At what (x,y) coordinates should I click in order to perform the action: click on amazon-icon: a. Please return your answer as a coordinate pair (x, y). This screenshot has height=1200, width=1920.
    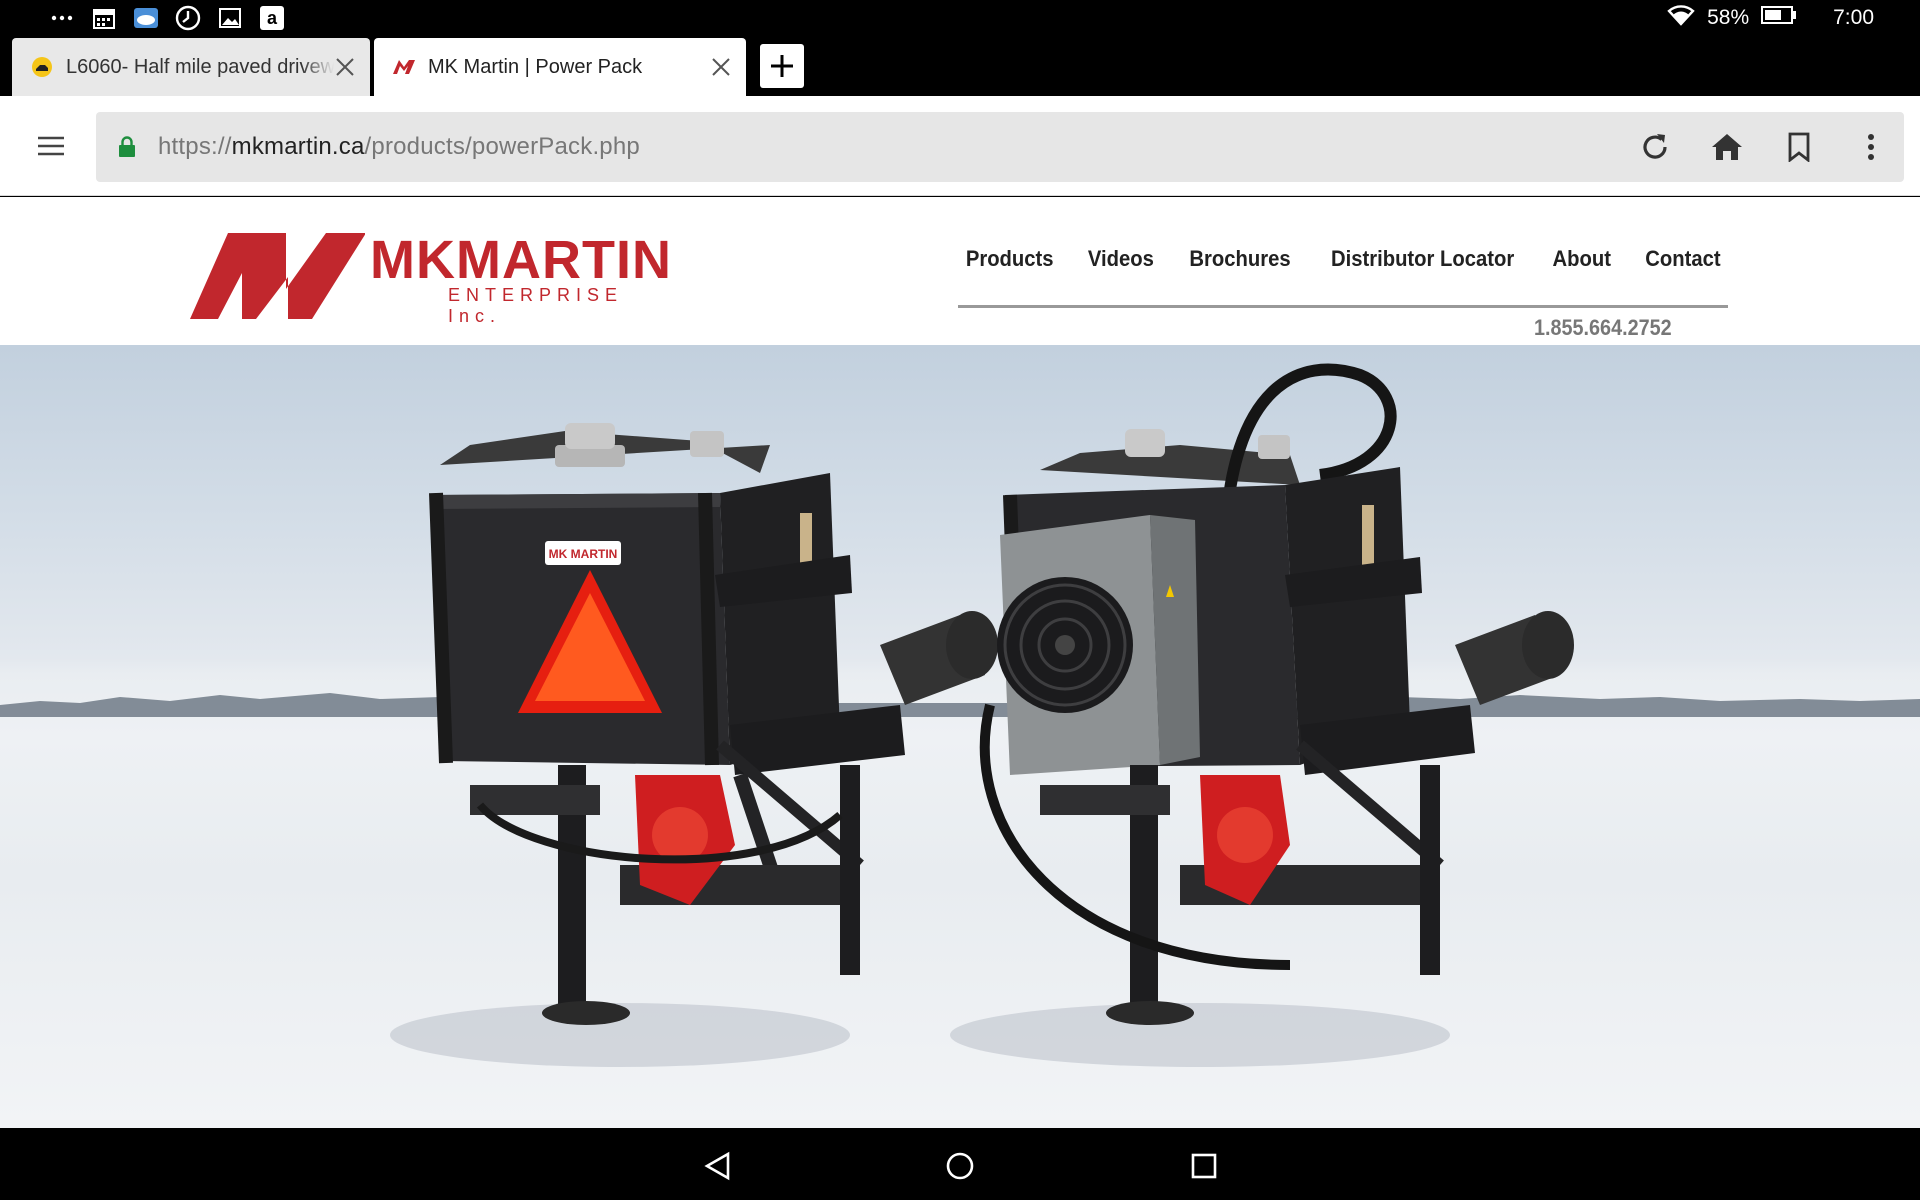
    Looking at the image, I should click on (272, 18).